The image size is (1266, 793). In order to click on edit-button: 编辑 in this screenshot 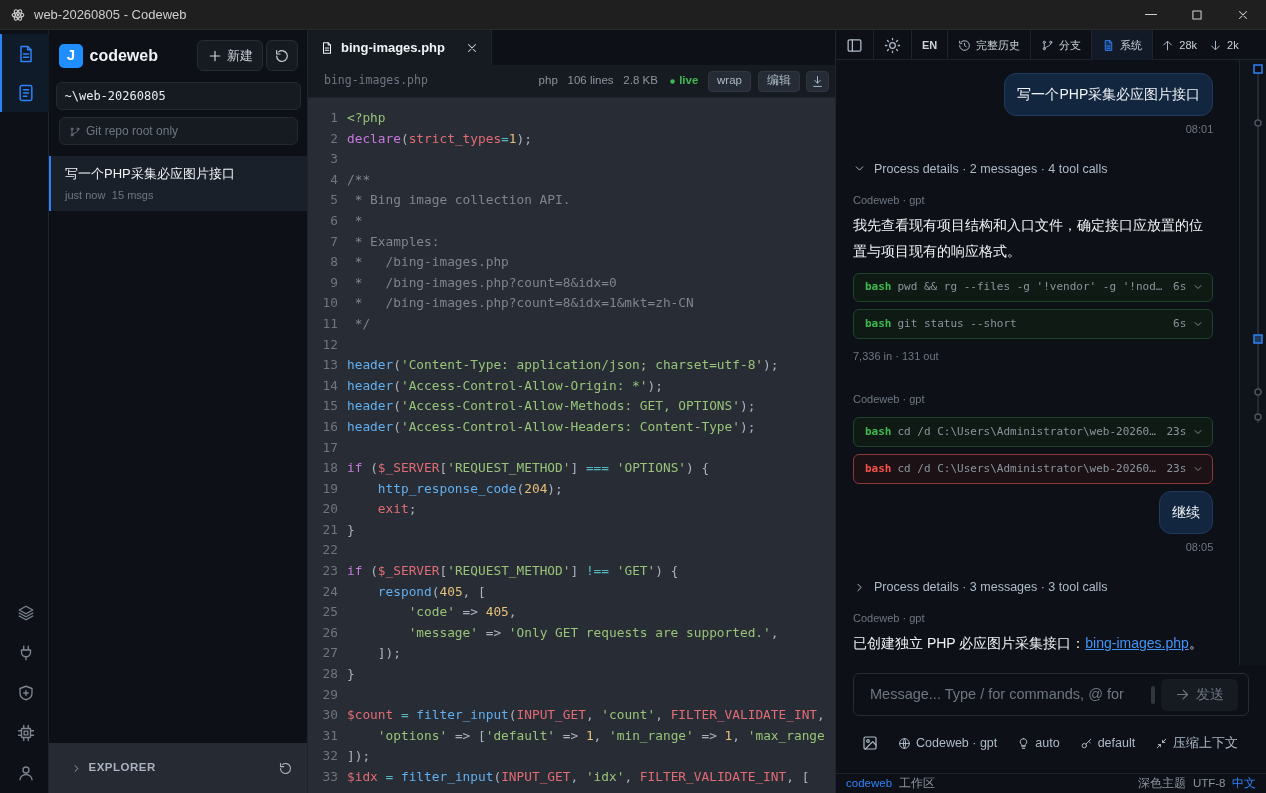, I will do `click(778, 81)`.